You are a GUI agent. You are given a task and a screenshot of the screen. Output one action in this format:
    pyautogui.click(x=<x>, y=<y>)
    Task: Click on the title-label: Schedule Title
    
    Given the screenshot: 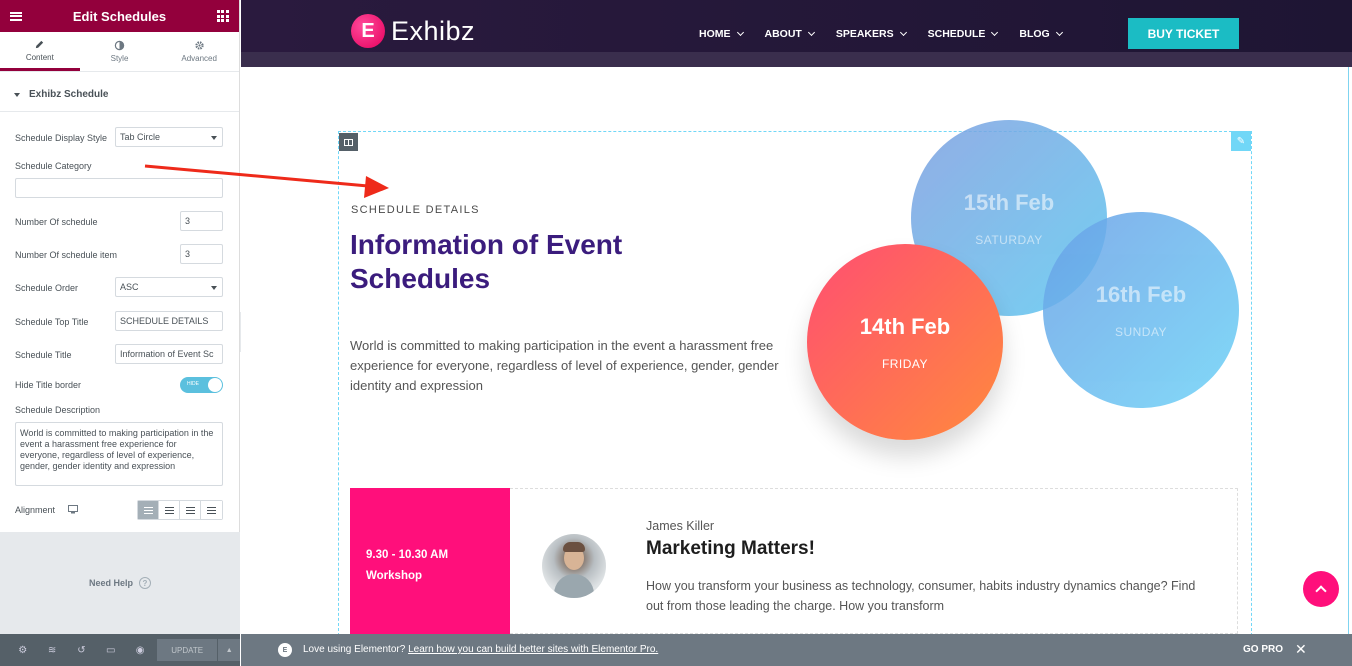 What is the action you would take?
    pyautogui.click(x=43, y=355)
    